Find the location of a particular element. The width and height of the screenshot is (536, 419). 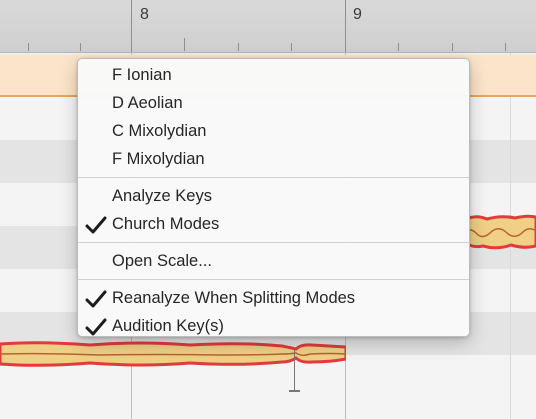

menu-item-f-ionian: F Ionian is located at coordinates (273, 75).